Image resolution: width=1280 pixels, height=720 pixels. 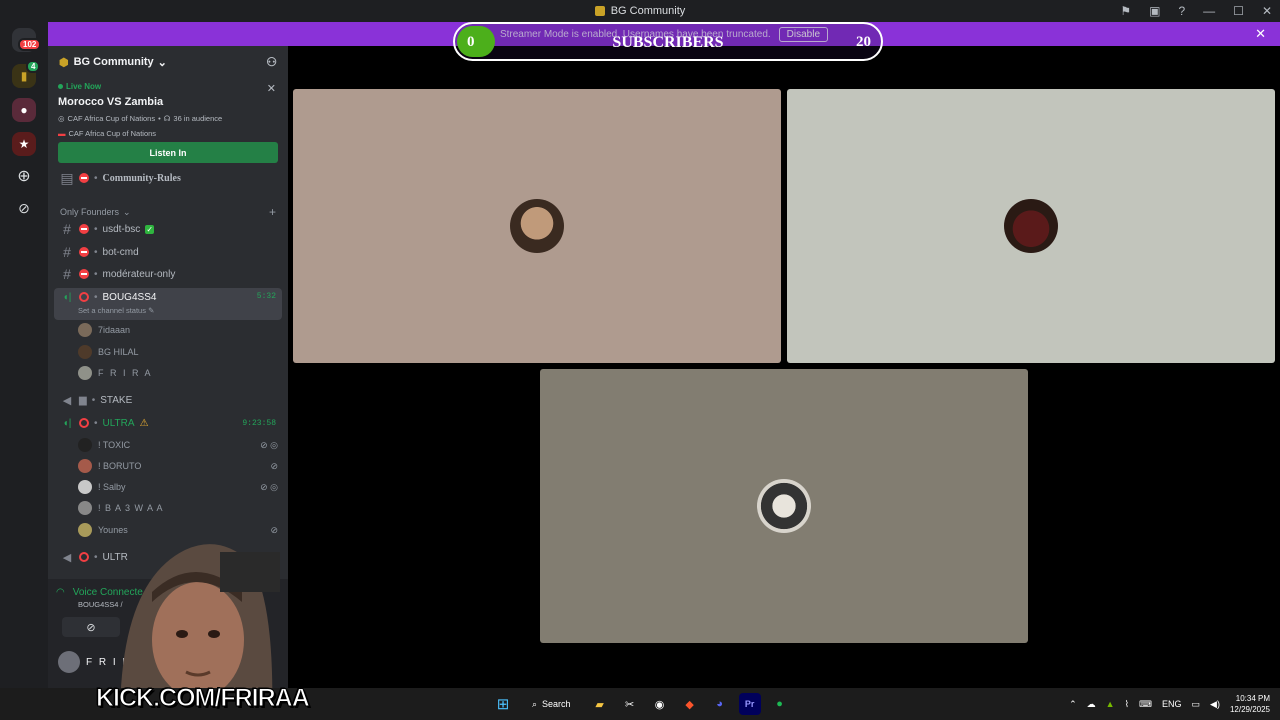 I want to click on brave-browser-icon: ◆, so click(x=690, y=704).